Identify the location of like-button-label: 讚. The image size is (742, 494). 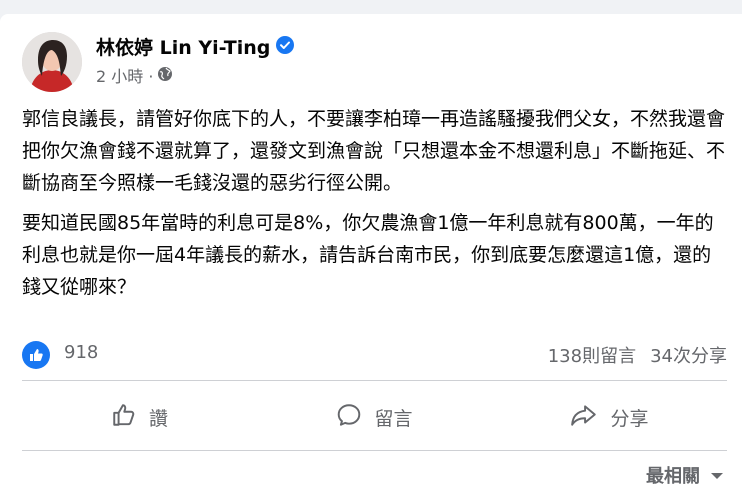
(158, 418).